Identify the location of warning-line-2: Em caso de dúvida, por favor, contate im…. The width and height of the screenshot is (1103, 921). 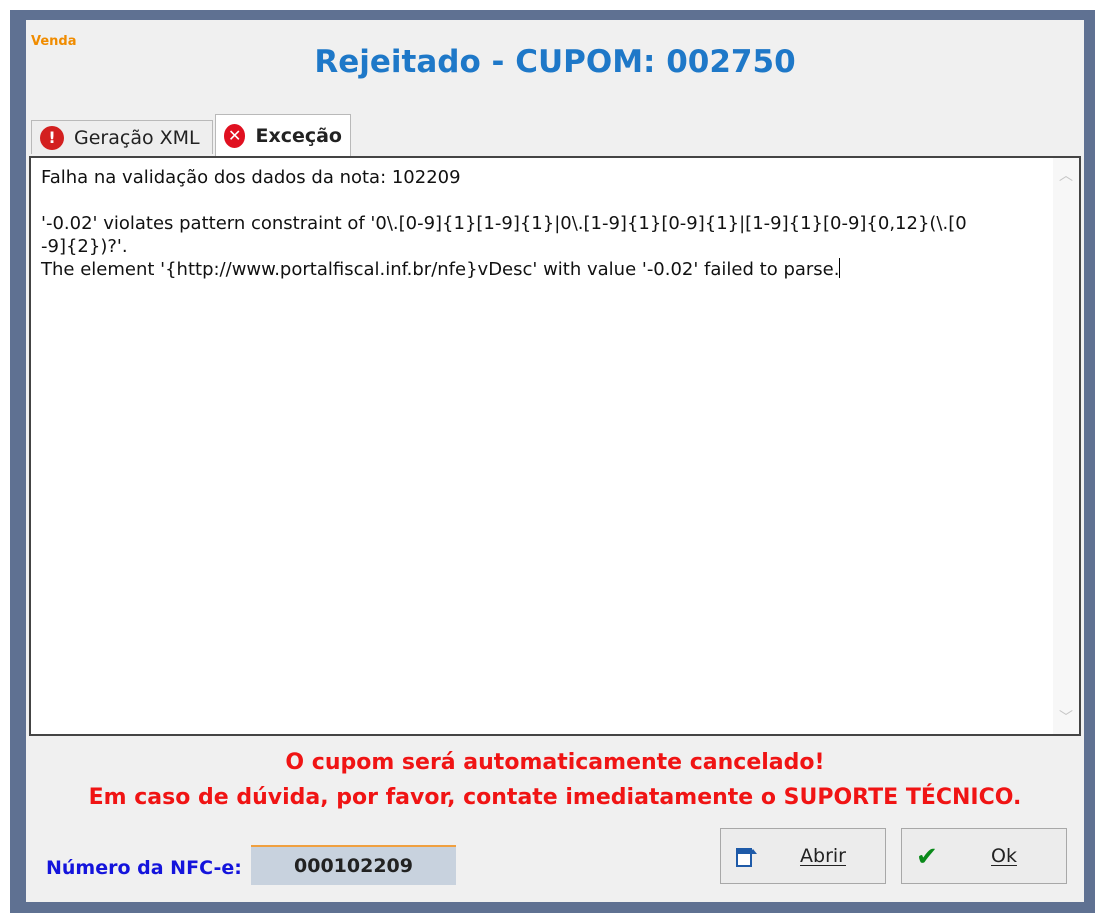
(555, 797).